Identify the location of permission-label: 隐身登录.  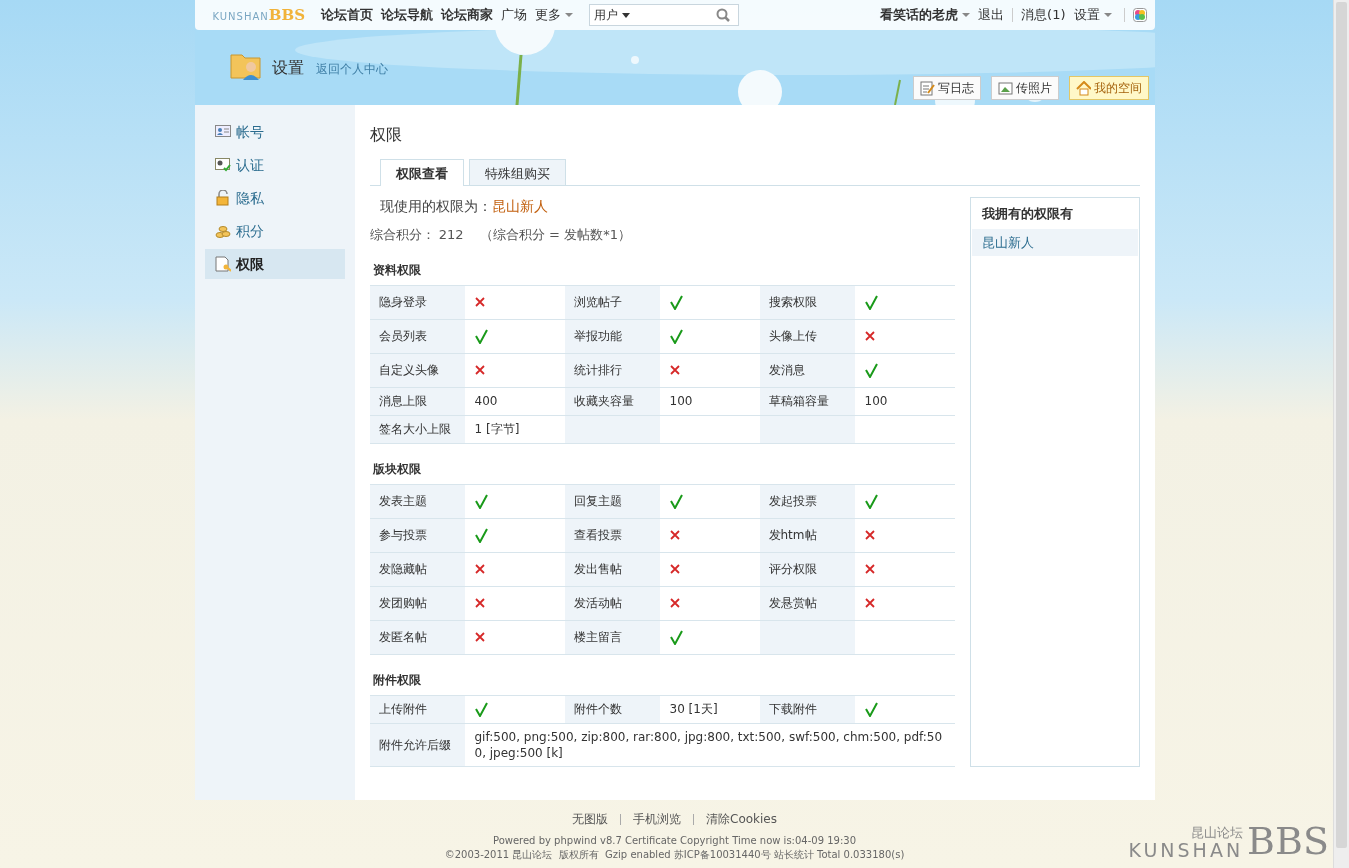
(417, 302).